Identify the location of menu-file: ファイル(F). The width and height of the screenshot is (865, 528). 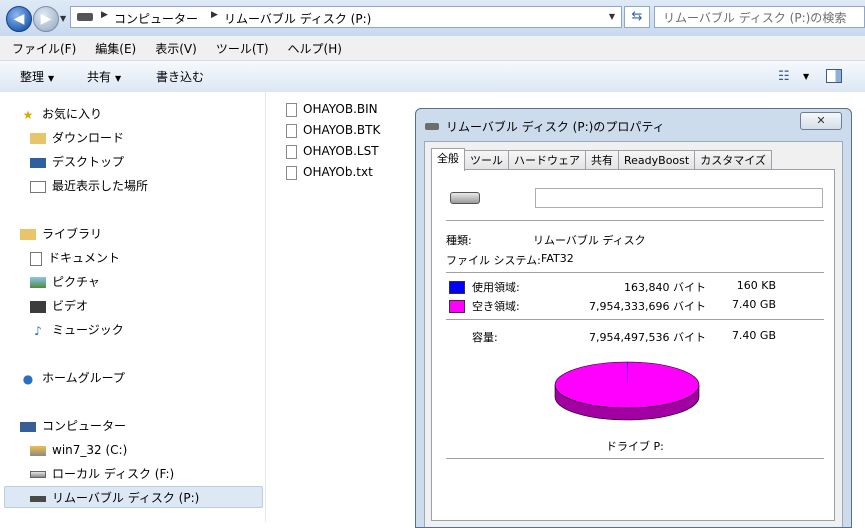
(41, 48).